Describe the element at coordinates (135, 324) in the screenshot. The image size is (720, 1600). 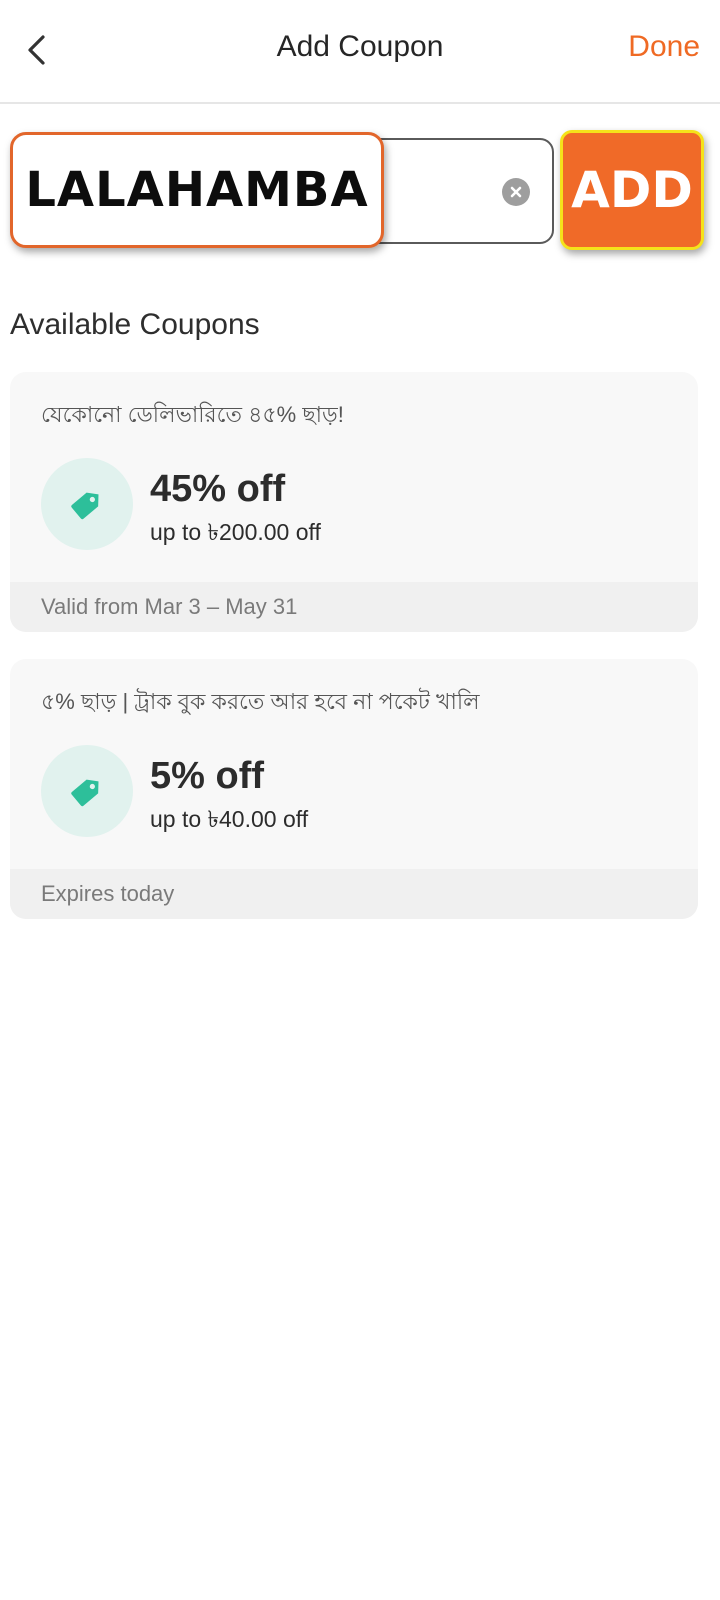
I see `available-coupons-heading: Available Coupons` at that location.